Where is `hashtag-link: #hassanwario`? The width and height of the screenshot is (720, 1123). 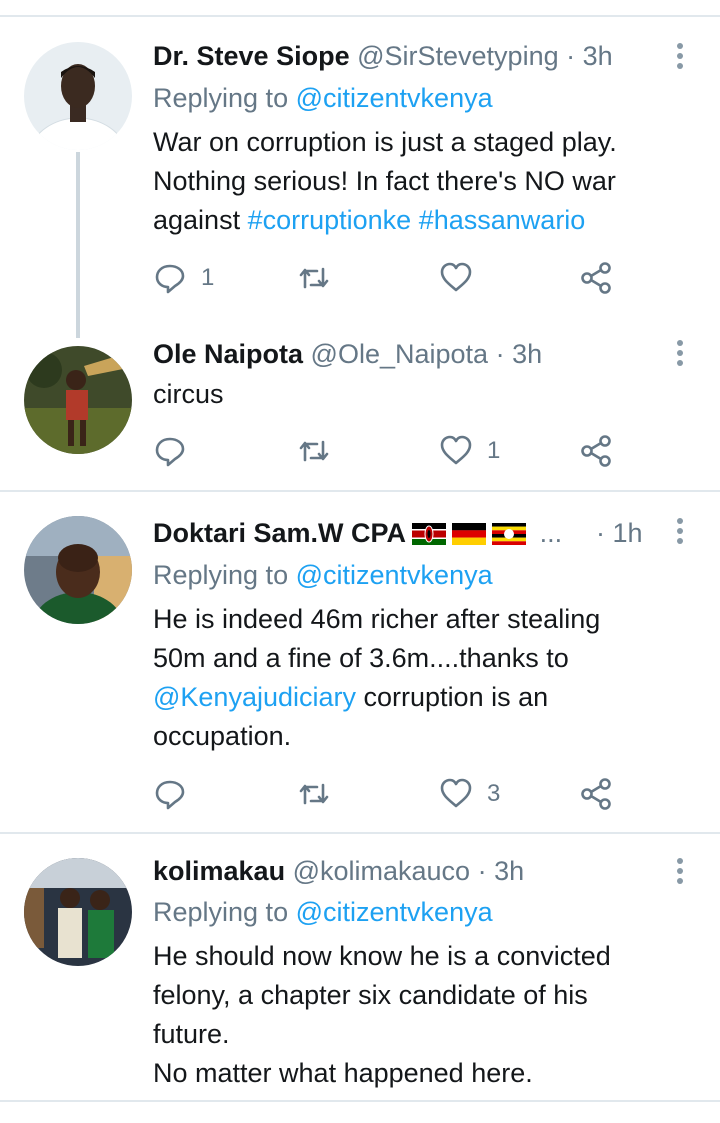
hashtag-link: #hassanwario is located at coordinates (502, 220).